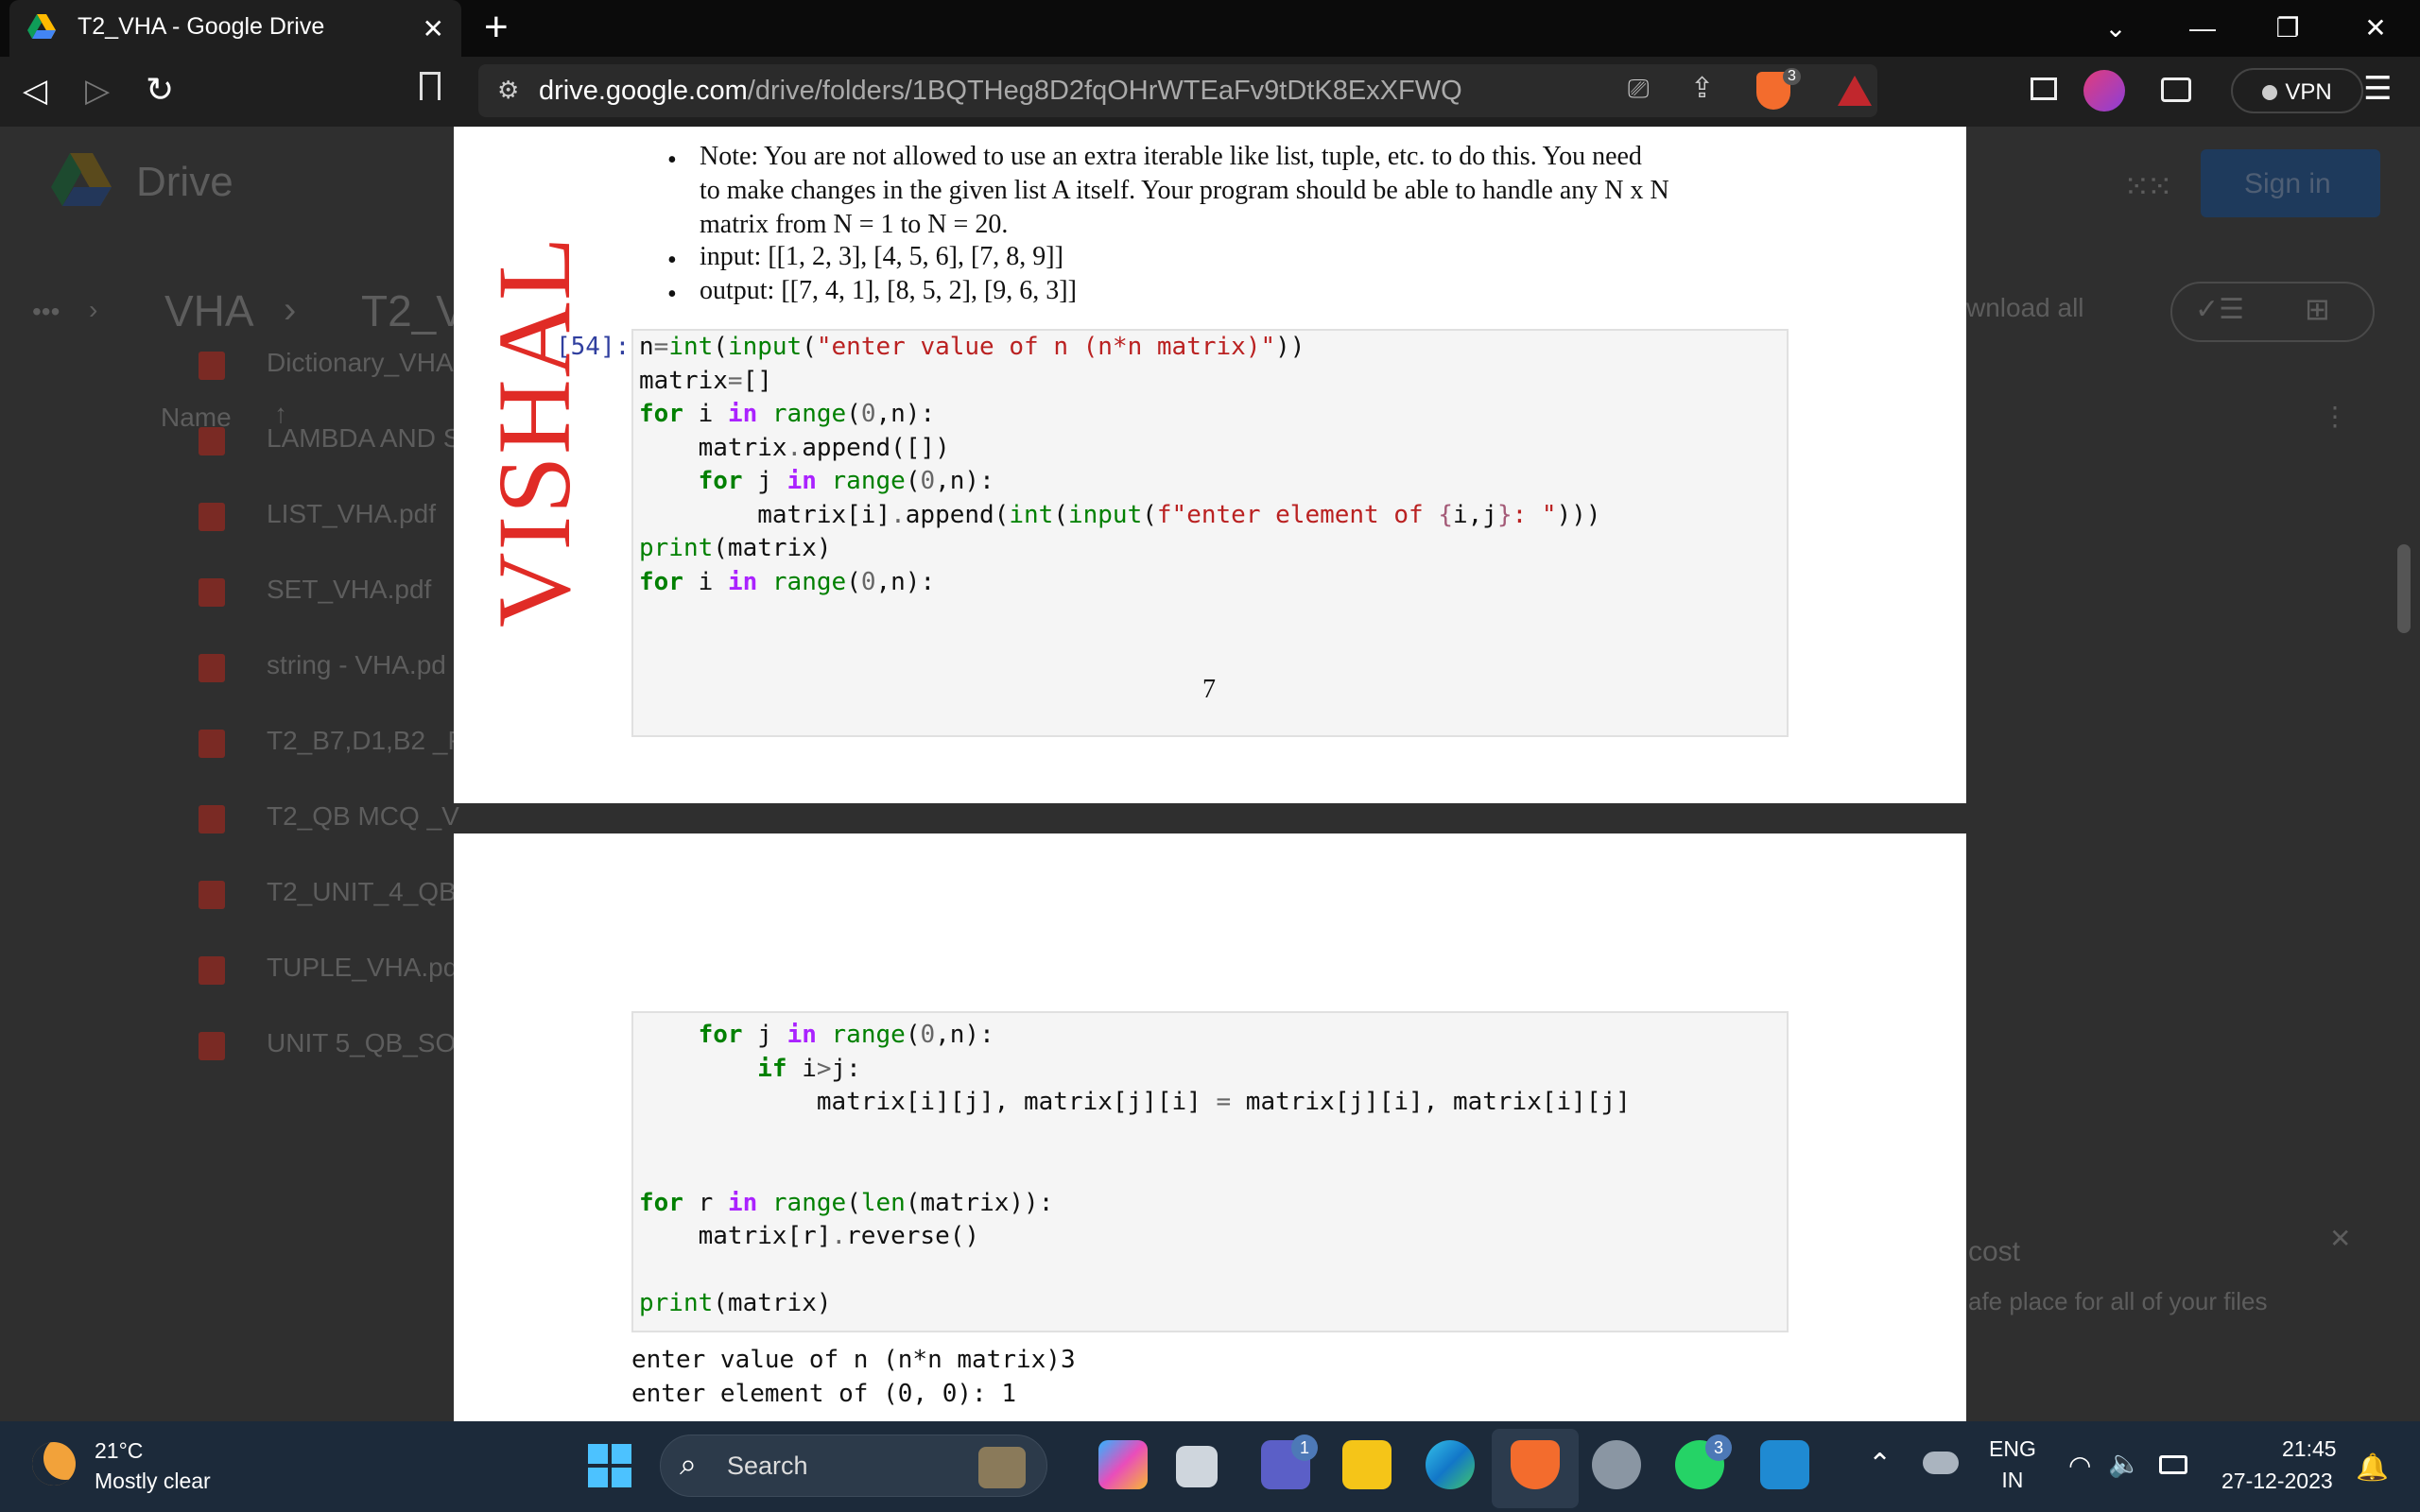 The image size is (2420, 1512). I want to click on onedrive-icon, so click(1941, 1463).